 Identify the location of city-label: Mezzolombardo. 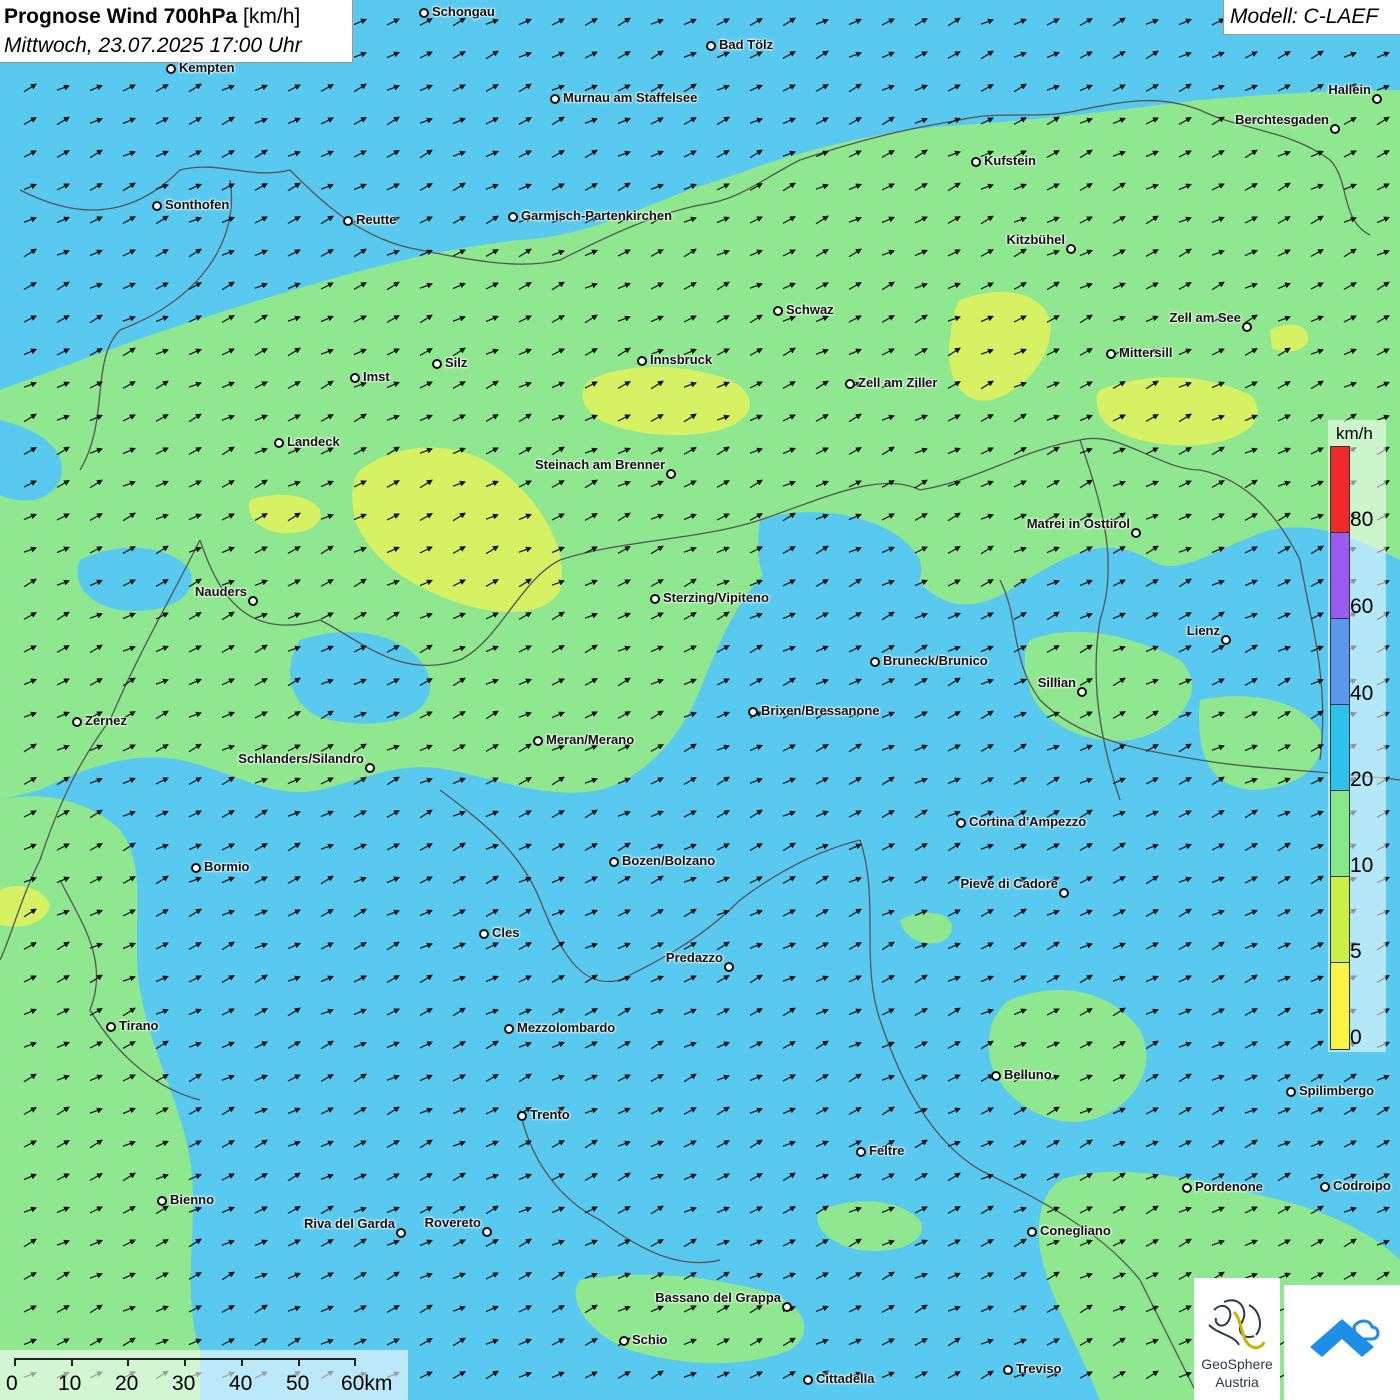
(566, 1027).